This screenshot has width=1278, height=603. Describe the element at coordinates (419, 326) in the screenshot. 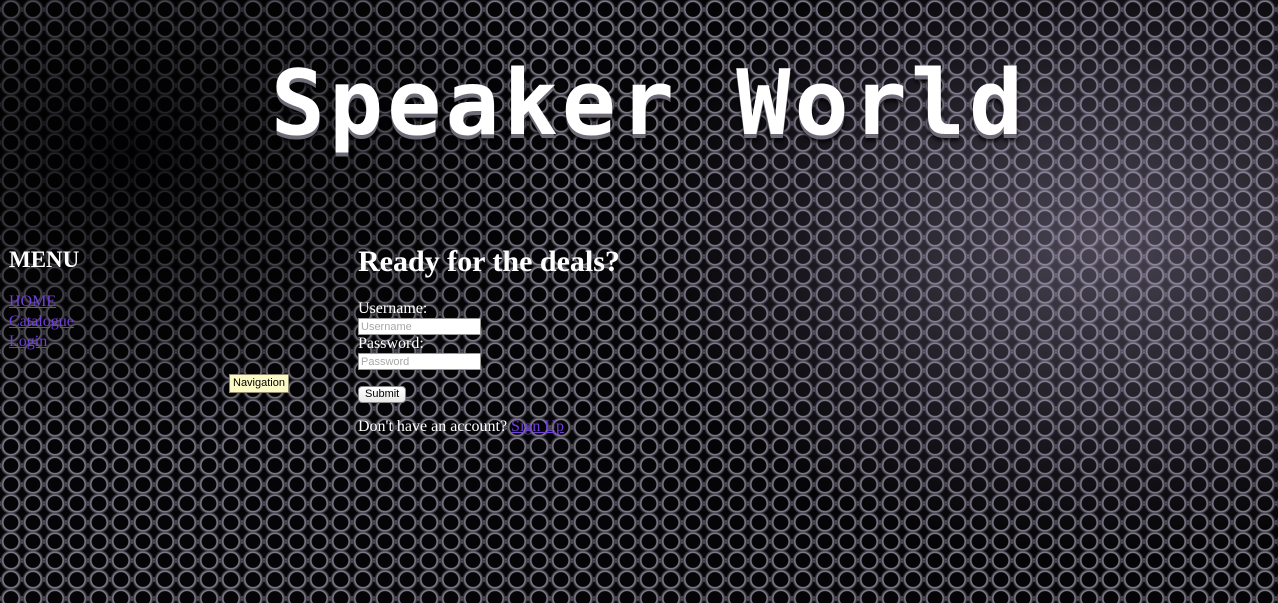

I see `username-input` at that location.